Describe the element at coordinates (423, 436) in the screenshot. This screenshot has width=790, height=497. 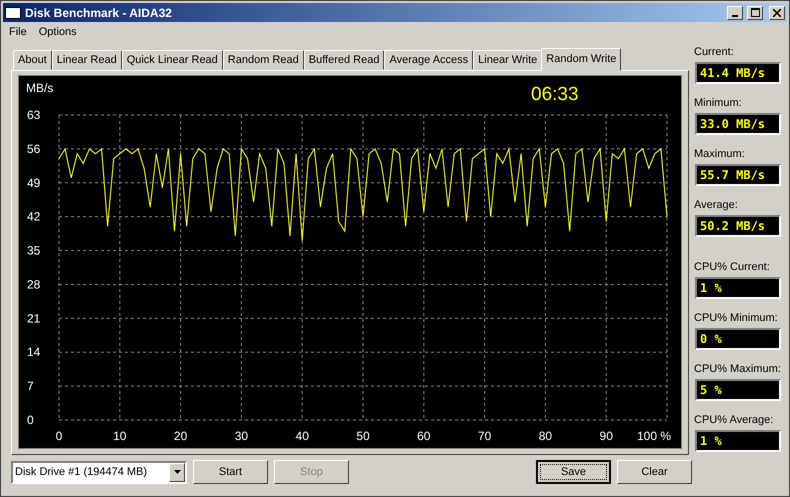
I see `x-tick-label: 60` at that location.